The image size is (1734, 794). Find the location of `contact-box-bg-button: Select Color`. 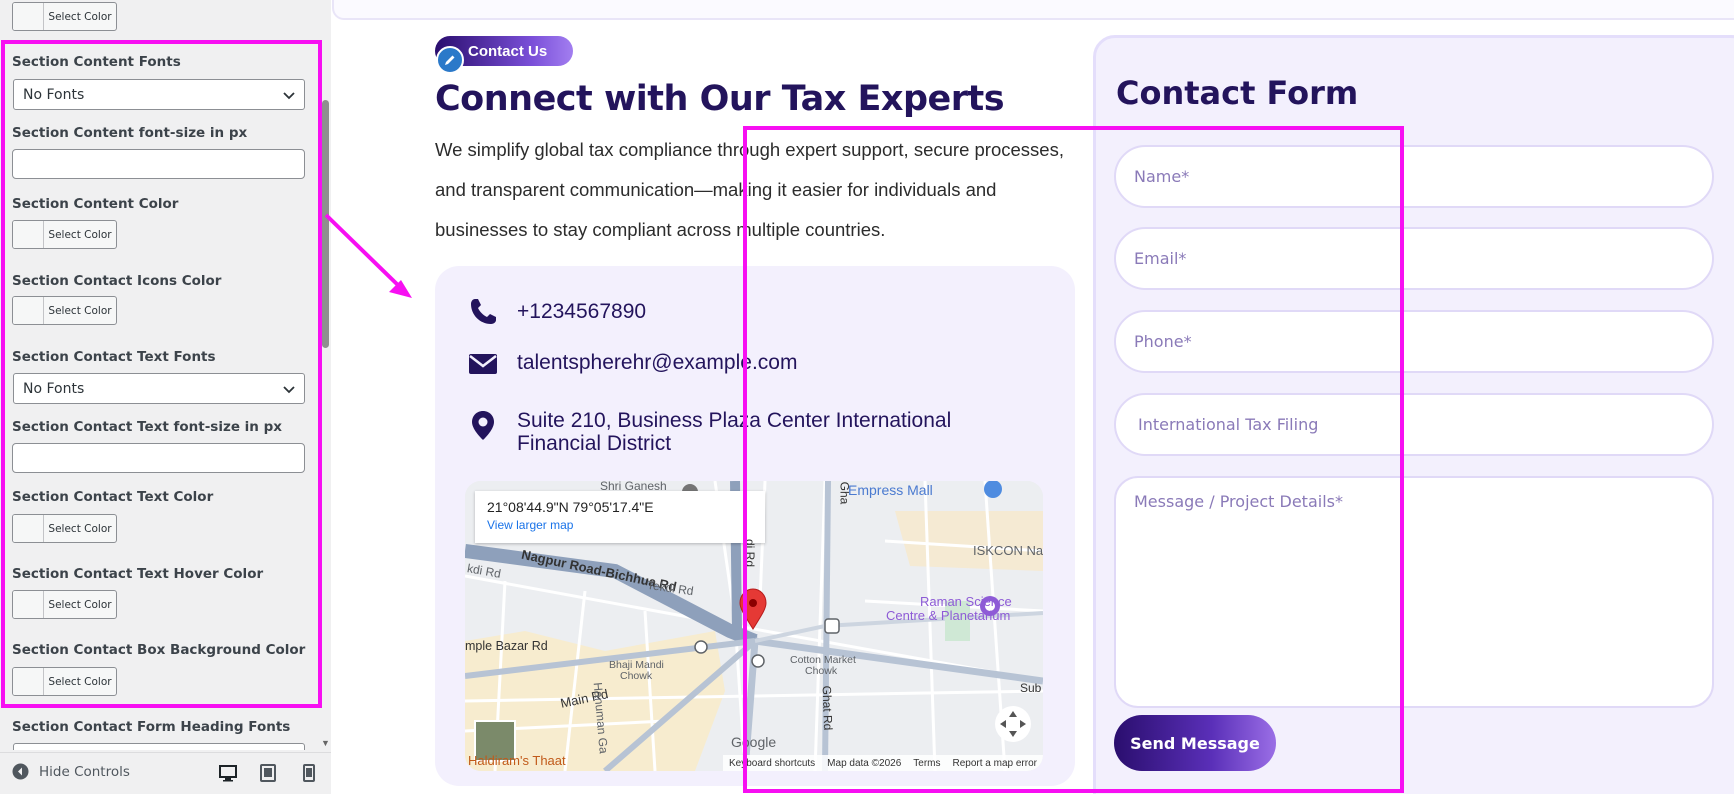

contact-box-bg-button: Select Color is located at coordinates (64, 681).